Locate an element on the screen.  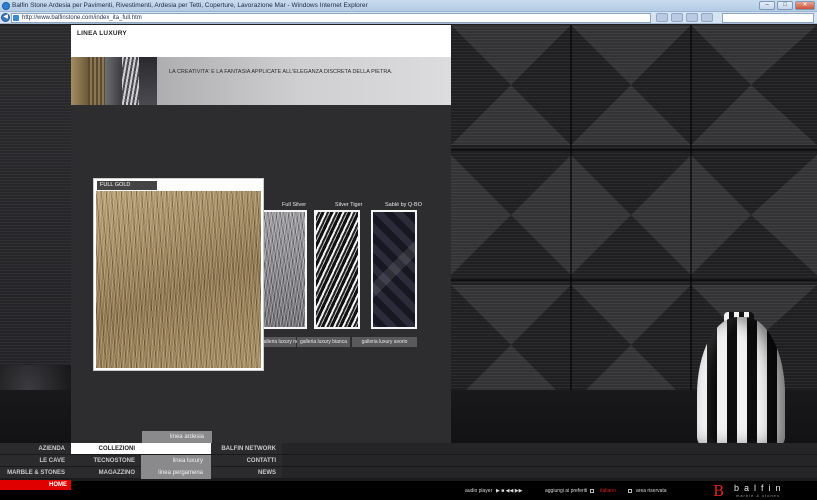
refresh-icon is located at coordinates (677, 17).